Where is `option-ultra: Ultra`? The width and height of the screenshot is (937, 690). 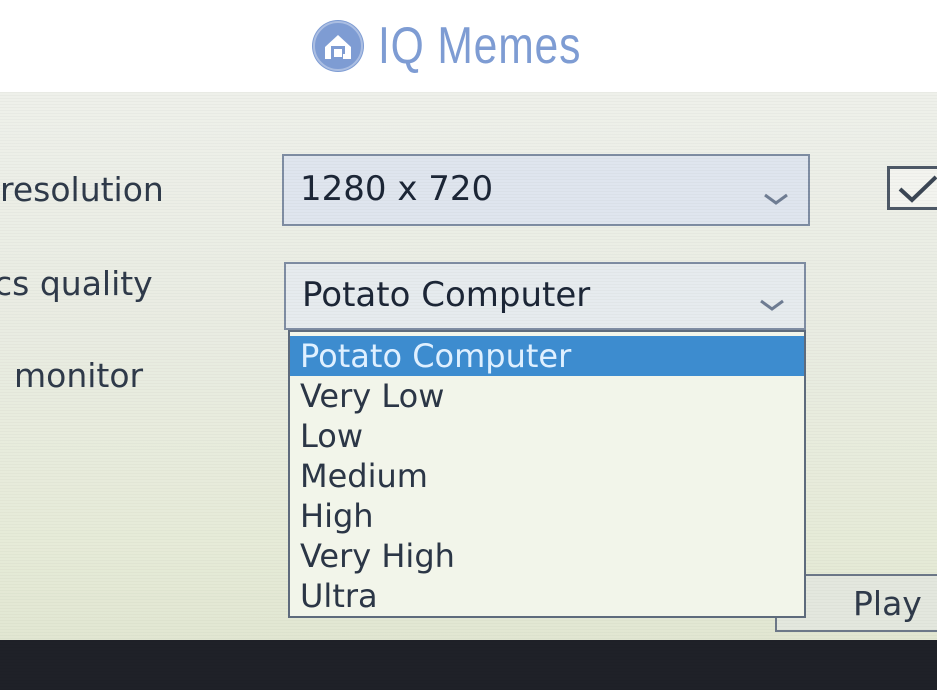
option-ultra: Ultra is located at coordinates (547, 596).